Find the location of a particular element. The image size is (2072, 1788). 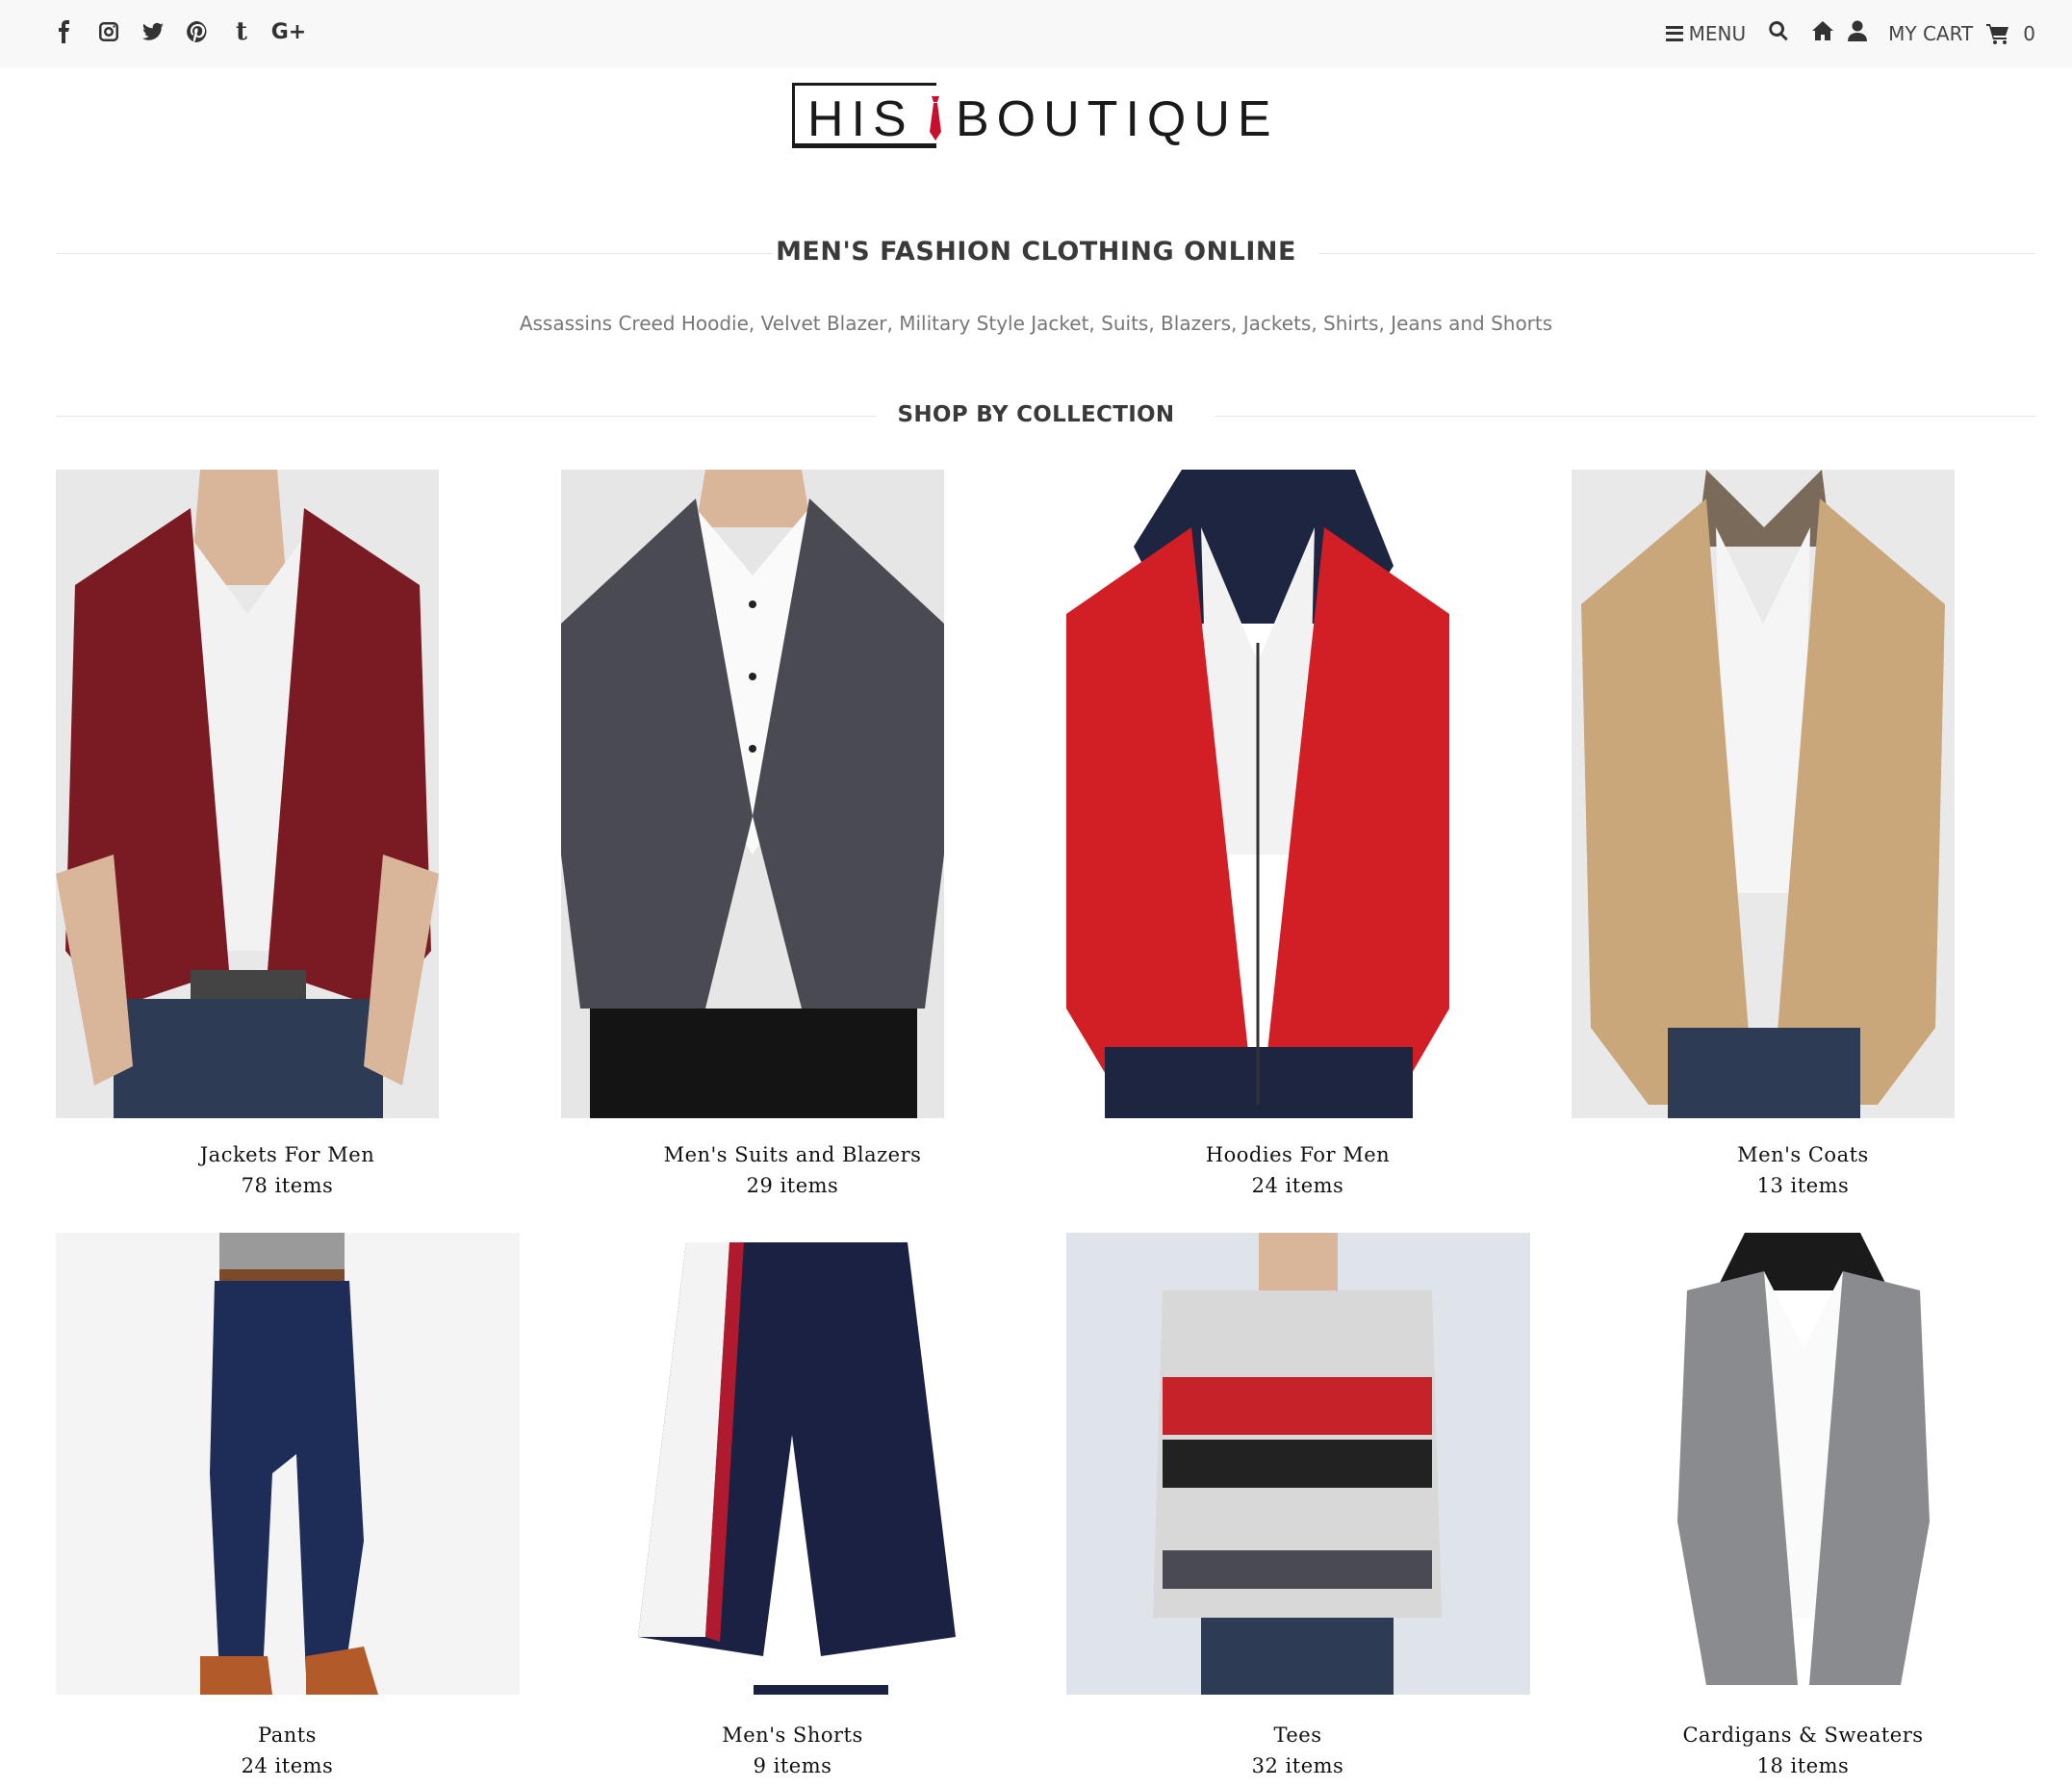

menu-button: MENU is located at coordinates (1706, 33).